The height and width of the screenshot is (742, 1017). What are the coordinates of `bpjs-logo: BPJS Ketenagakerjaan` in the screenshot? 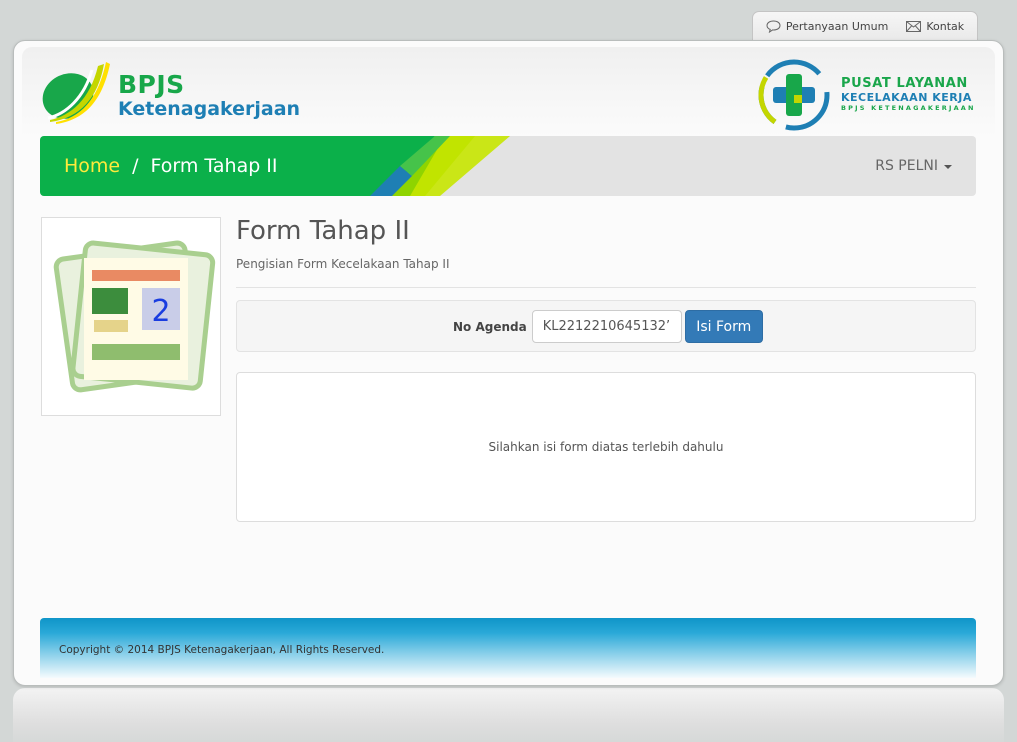 It's located at (170, 91).